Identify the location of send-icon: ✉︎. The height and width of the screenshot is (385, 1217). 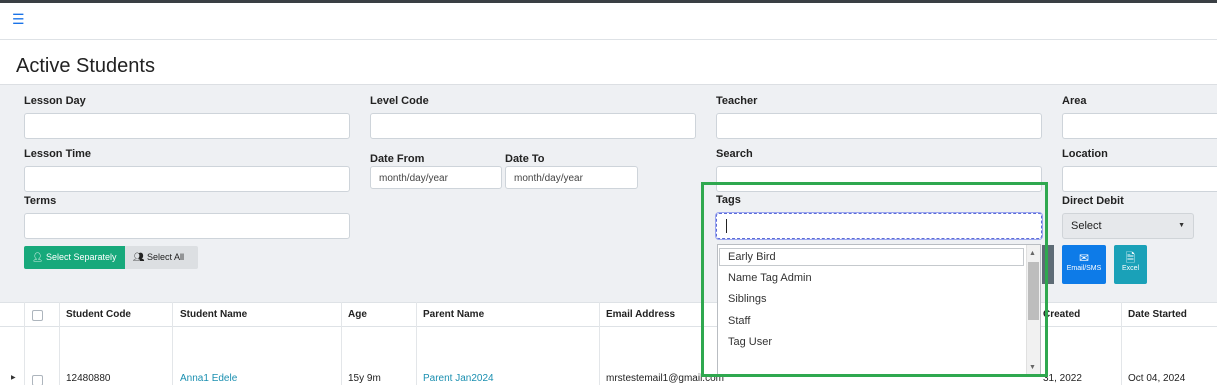
(1084, 258).